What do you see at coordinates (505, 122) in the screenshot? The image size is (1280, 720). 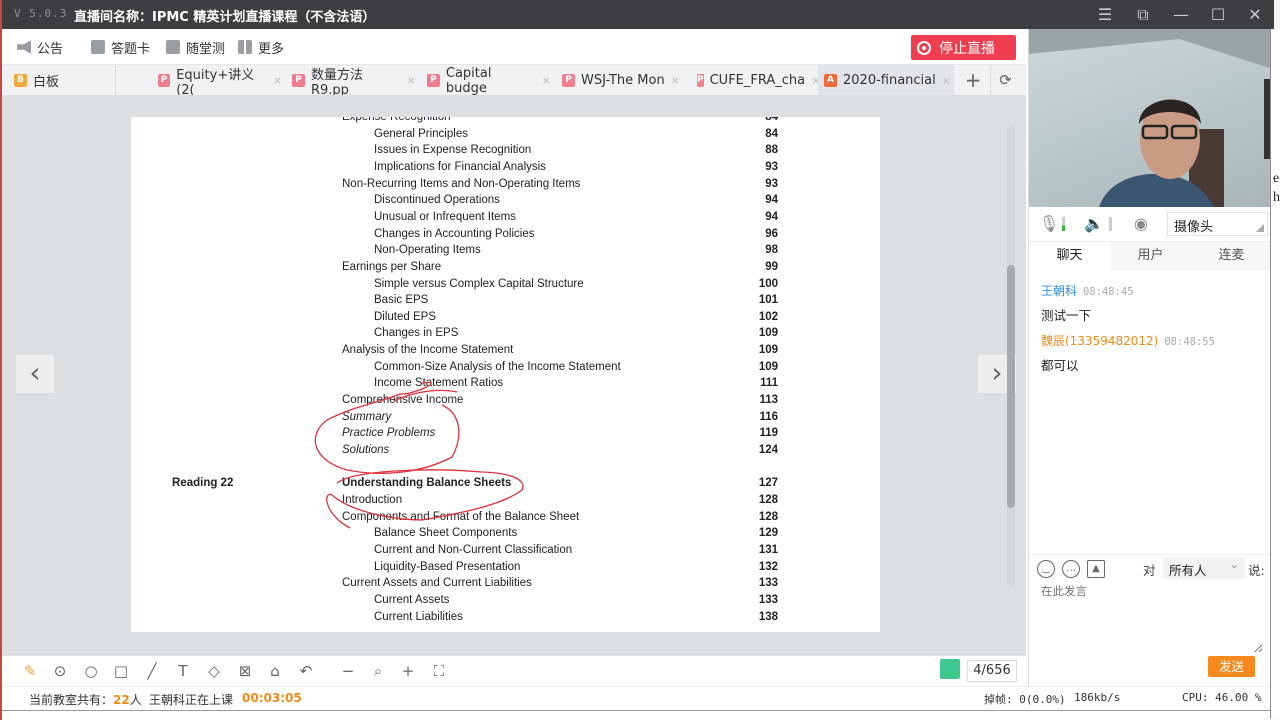 I see `toc-entry: Expense Recognition 84` at bounding box center [505, 122].